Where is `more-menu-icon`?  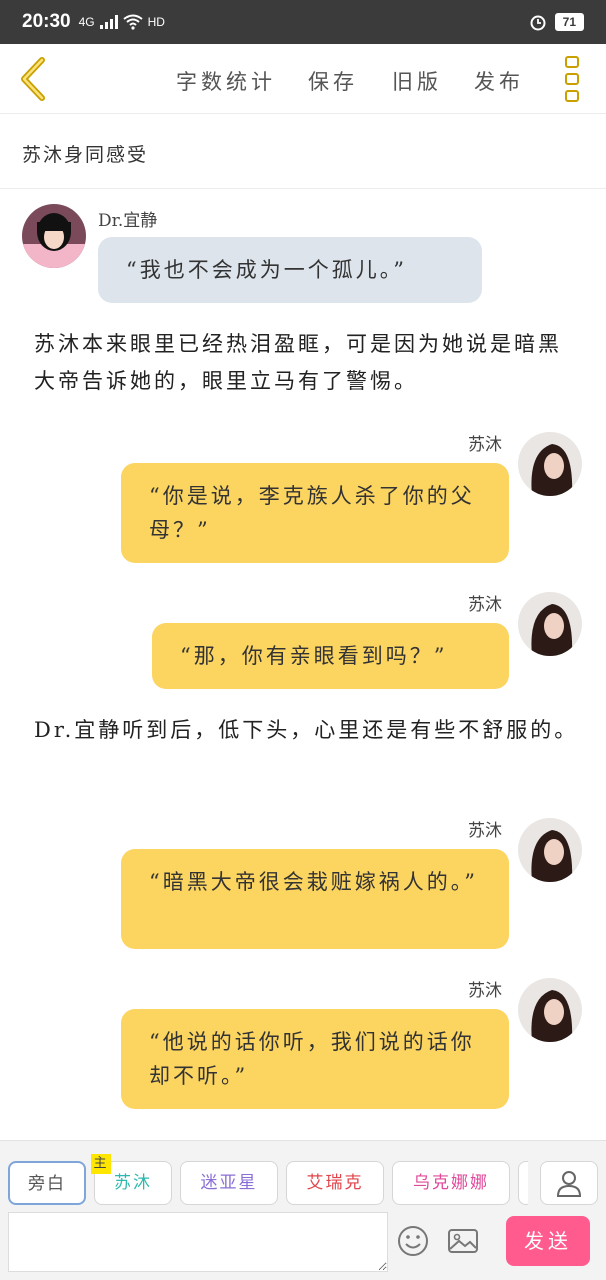 more-menu-icon is located at coordinates (573, 79).